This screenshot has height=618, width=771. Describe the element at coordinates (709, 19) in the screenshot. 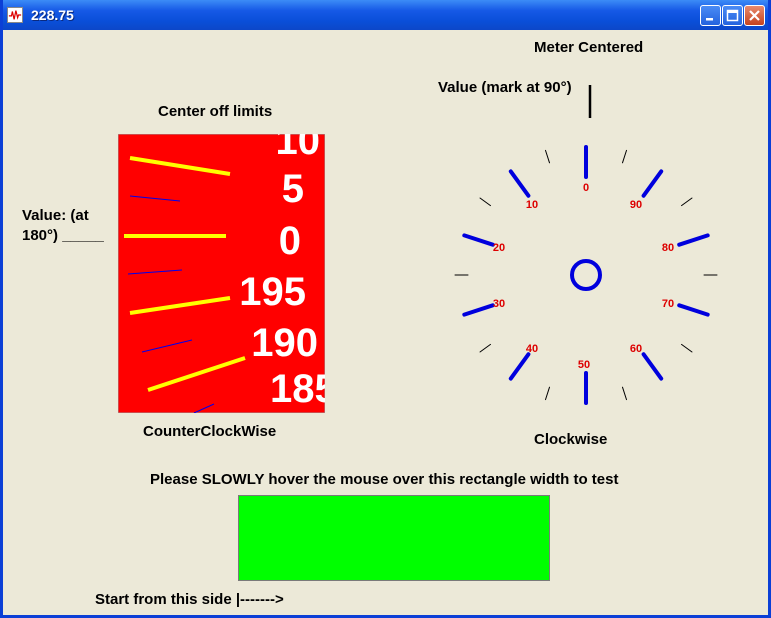

I see `minimize-icon` at that location.